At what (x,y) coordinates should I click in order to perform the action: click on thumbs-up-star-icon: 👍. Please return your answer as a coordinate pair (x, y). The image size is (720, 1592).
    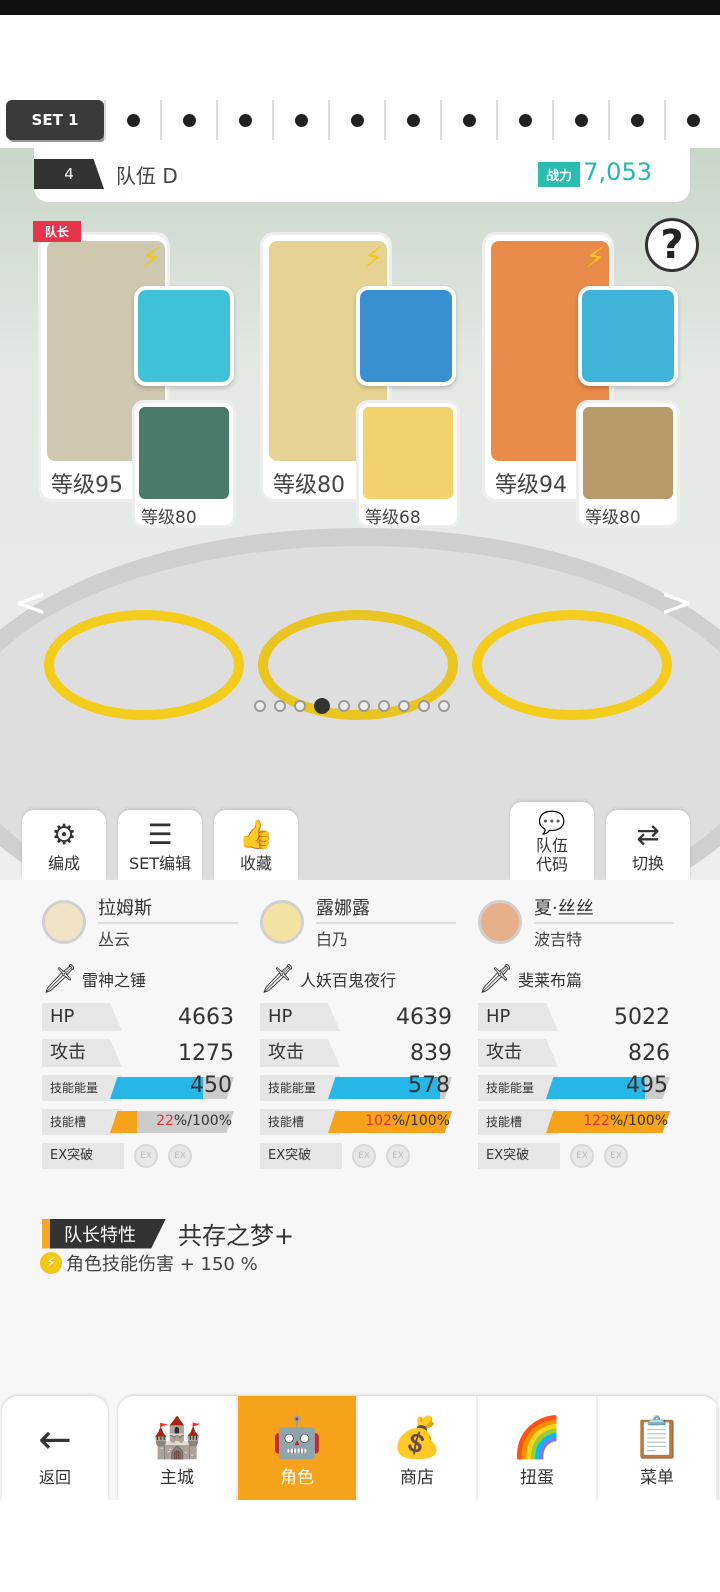
    Looking at the image, I should click on (256, 834).